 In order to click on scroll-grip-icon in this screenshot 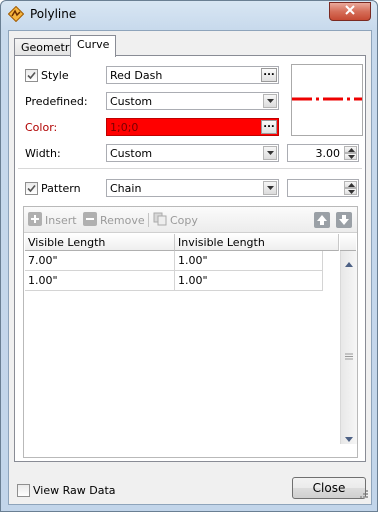, I will do `click(349, 356)`.